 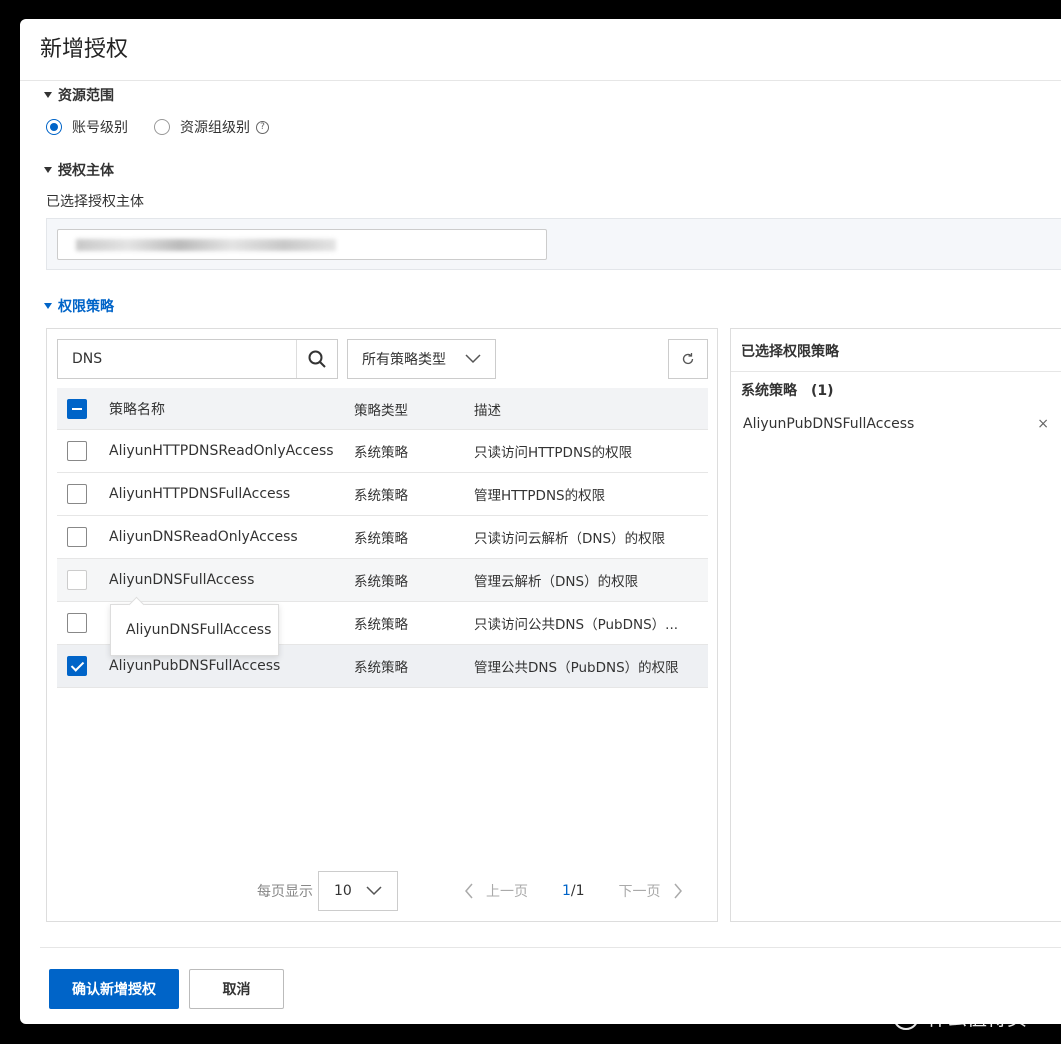 I want to click on policies-heading: 权限策略, so click(x=86, y=307).